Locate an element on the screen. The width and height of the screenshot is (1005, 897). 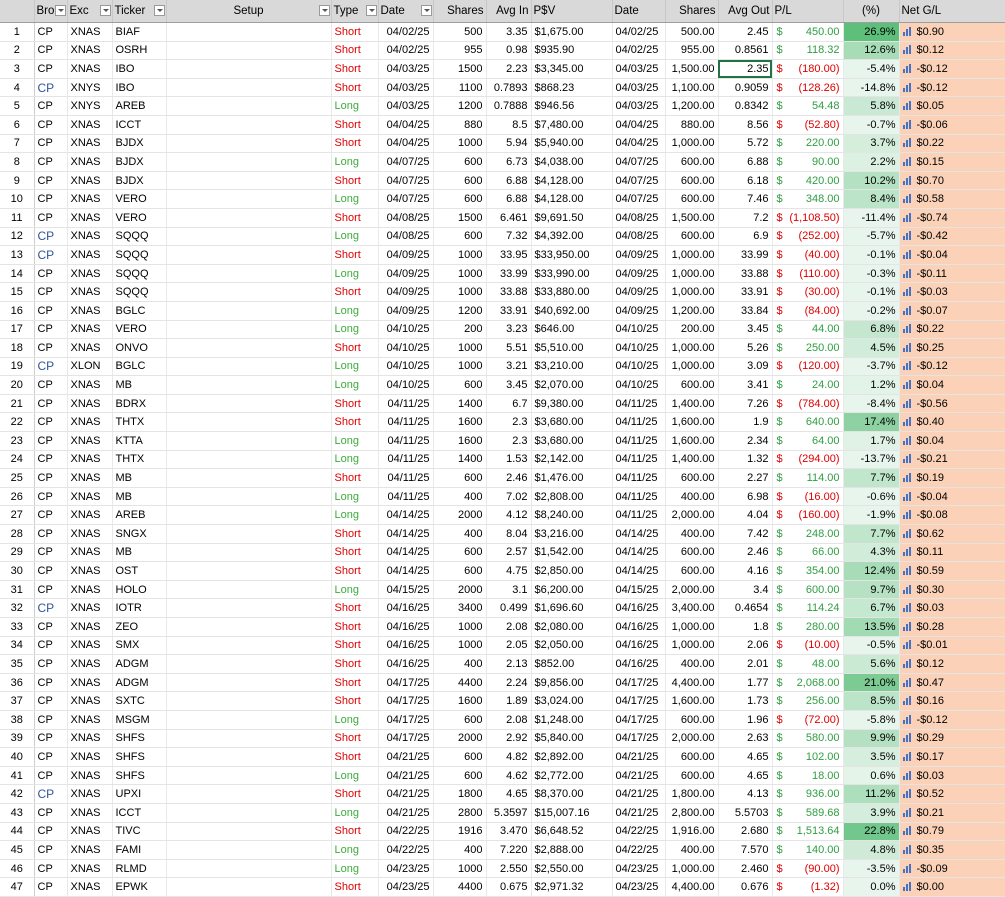
avg-in-cell: 4.12 is located at coordinates (509, 515).